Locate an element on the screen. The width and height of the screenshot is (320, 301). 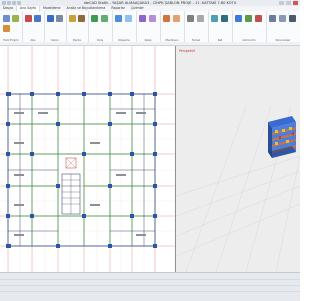
slab-edit-icon is located at coordinates (128, 18).